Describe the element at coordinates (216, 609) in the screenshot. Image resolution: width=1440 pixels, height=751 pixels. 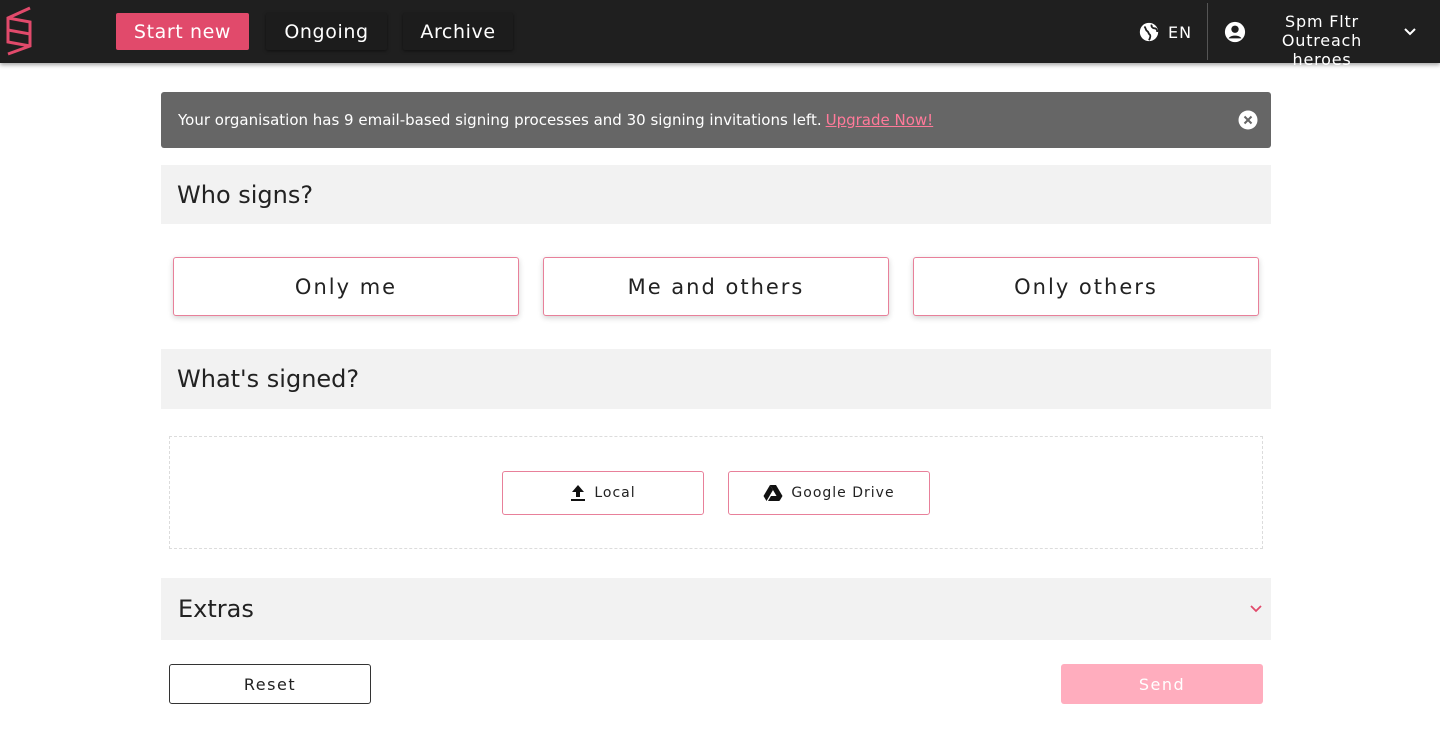
I see `extras-title: Extras` at that location.